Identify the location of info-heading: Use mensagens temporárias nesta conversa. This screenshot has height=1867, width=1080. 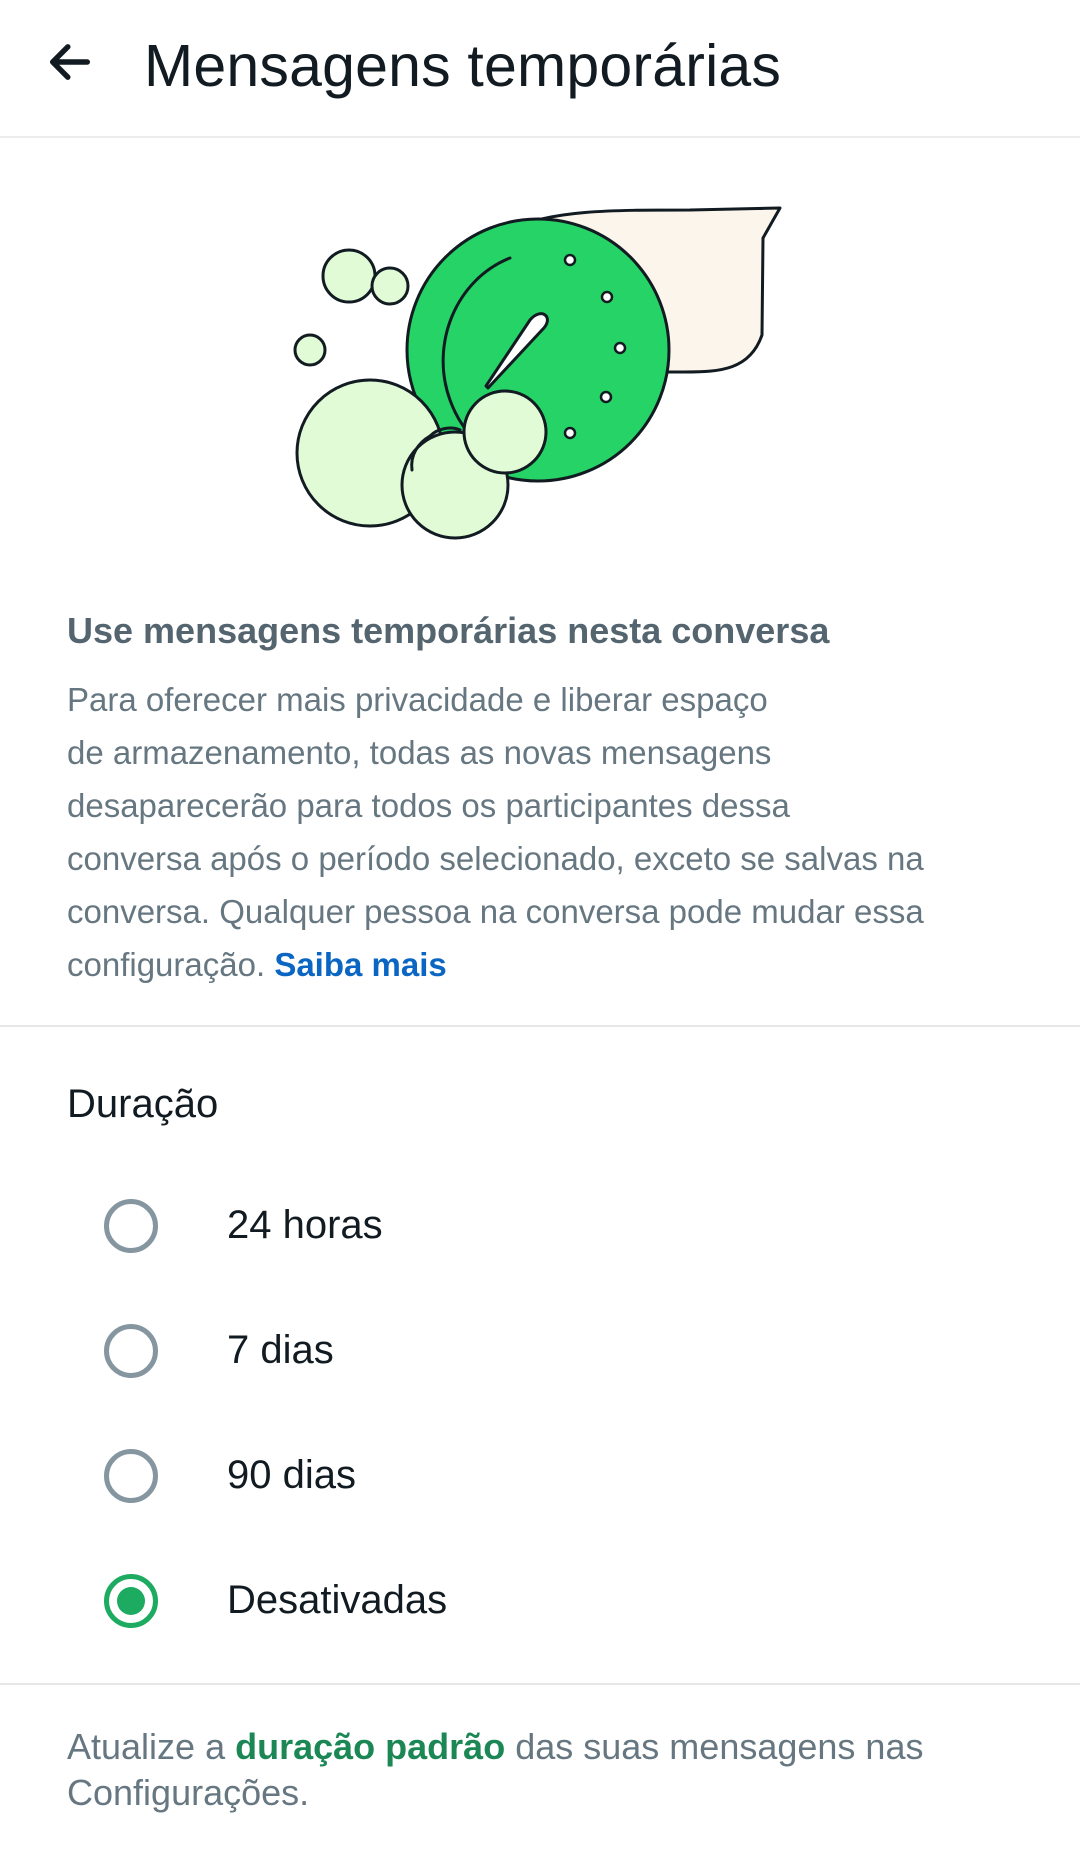
(448, 630).